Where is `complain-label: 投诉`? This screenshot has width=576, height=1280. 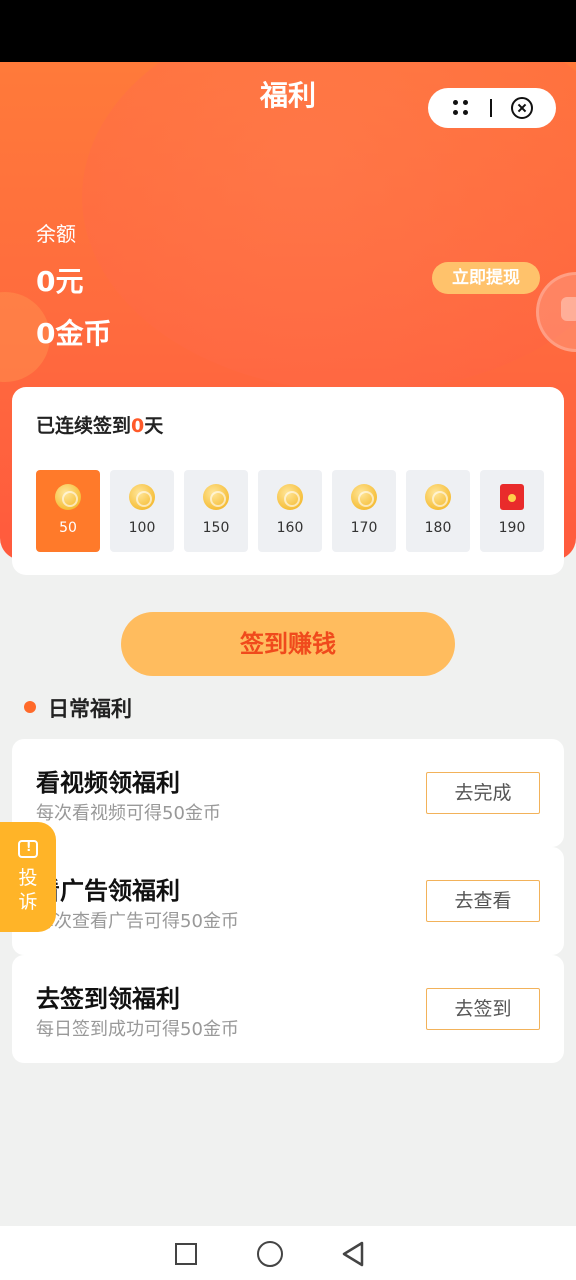 complain-label: 投诉 is located at coordinates (28, 890).